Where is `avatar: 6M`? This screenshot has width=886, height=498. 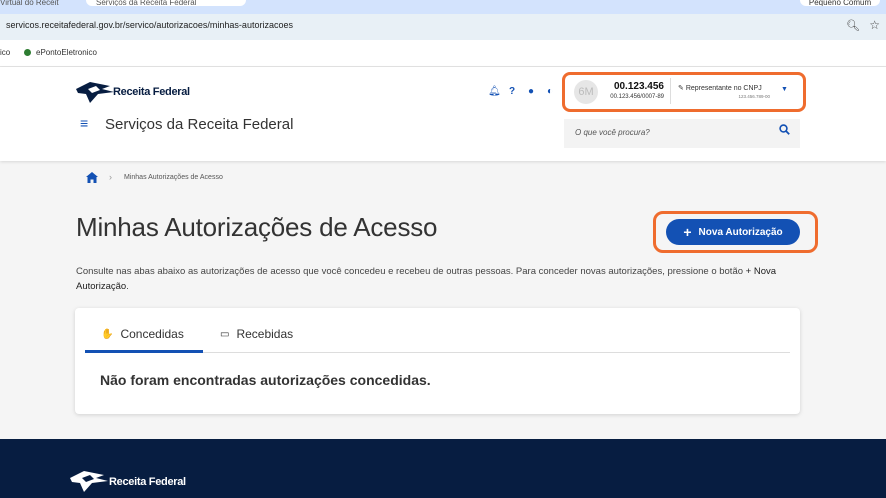
avatar: 6M is located at coordinates (586, 92).